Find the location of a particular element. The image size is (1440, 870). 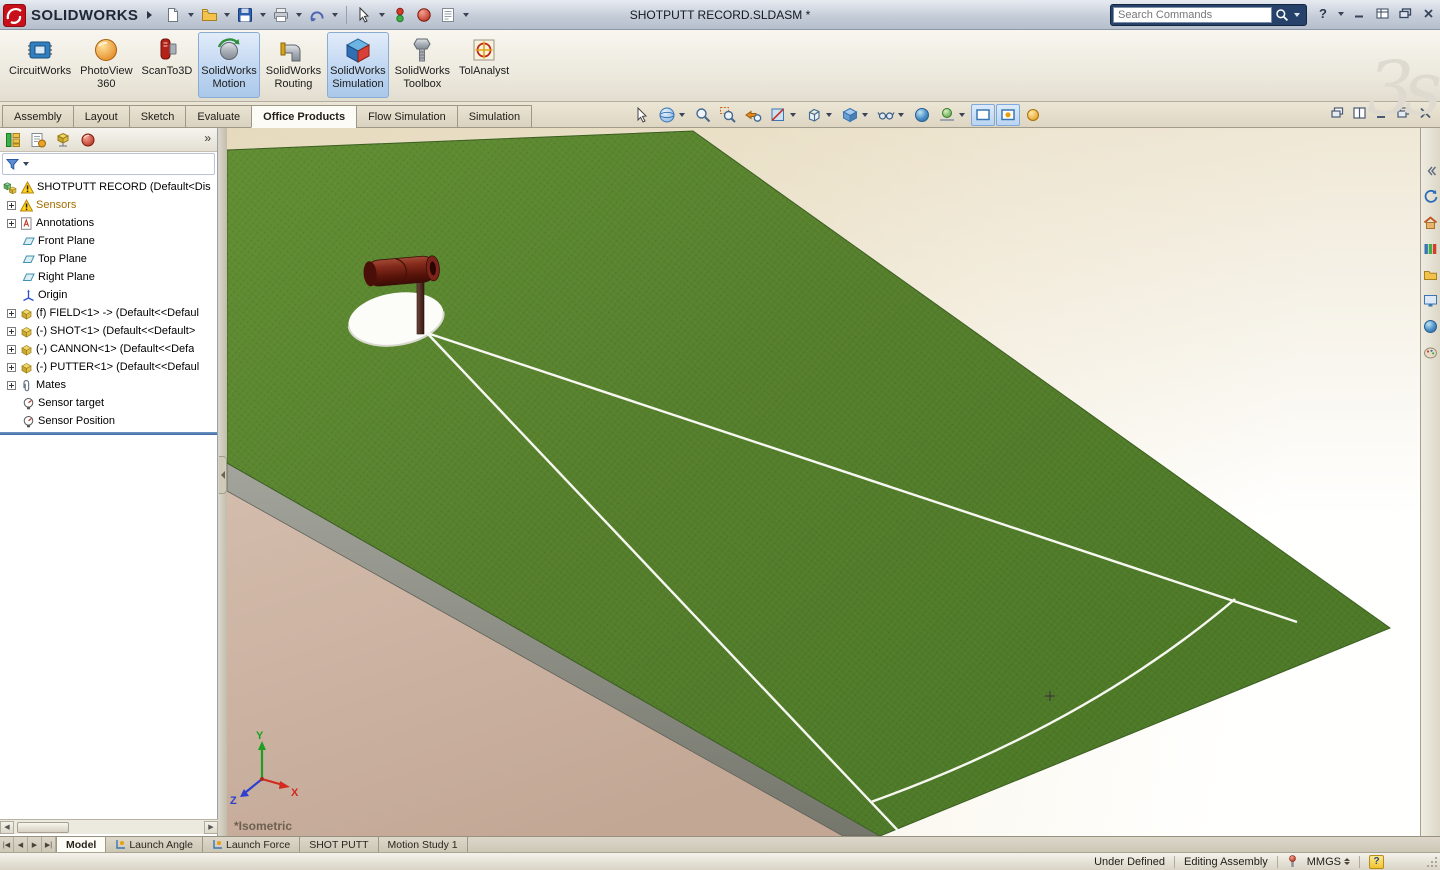

panel-collapse-handle is located at coordinates (223, 475).